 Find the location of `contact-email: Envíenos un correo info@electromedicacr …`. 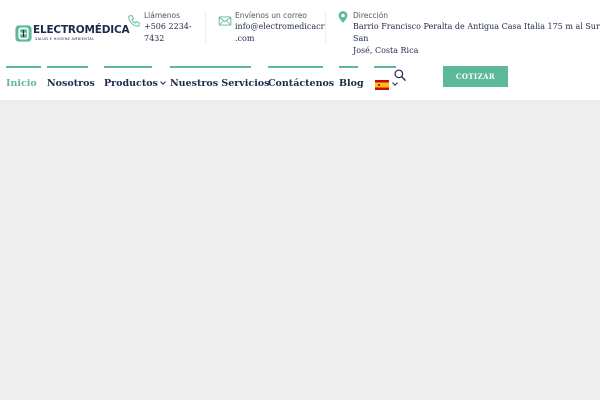

contact-email: Envíenos un correo info@electromedicacr … is located at coordinates (271, 28).